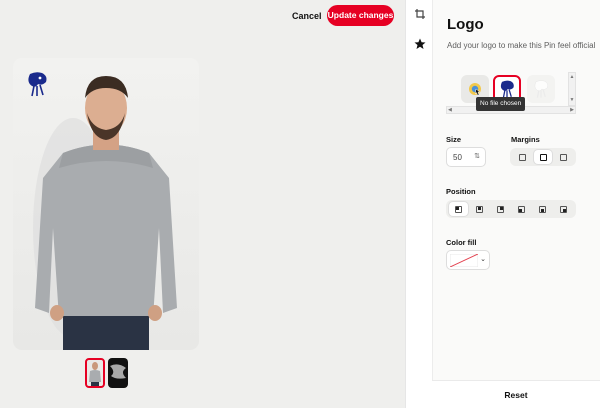 Image resolution: width=600 pixels, height=408 pixels. I want to click on scroll-up-icon: ▲, so click(572, 77).